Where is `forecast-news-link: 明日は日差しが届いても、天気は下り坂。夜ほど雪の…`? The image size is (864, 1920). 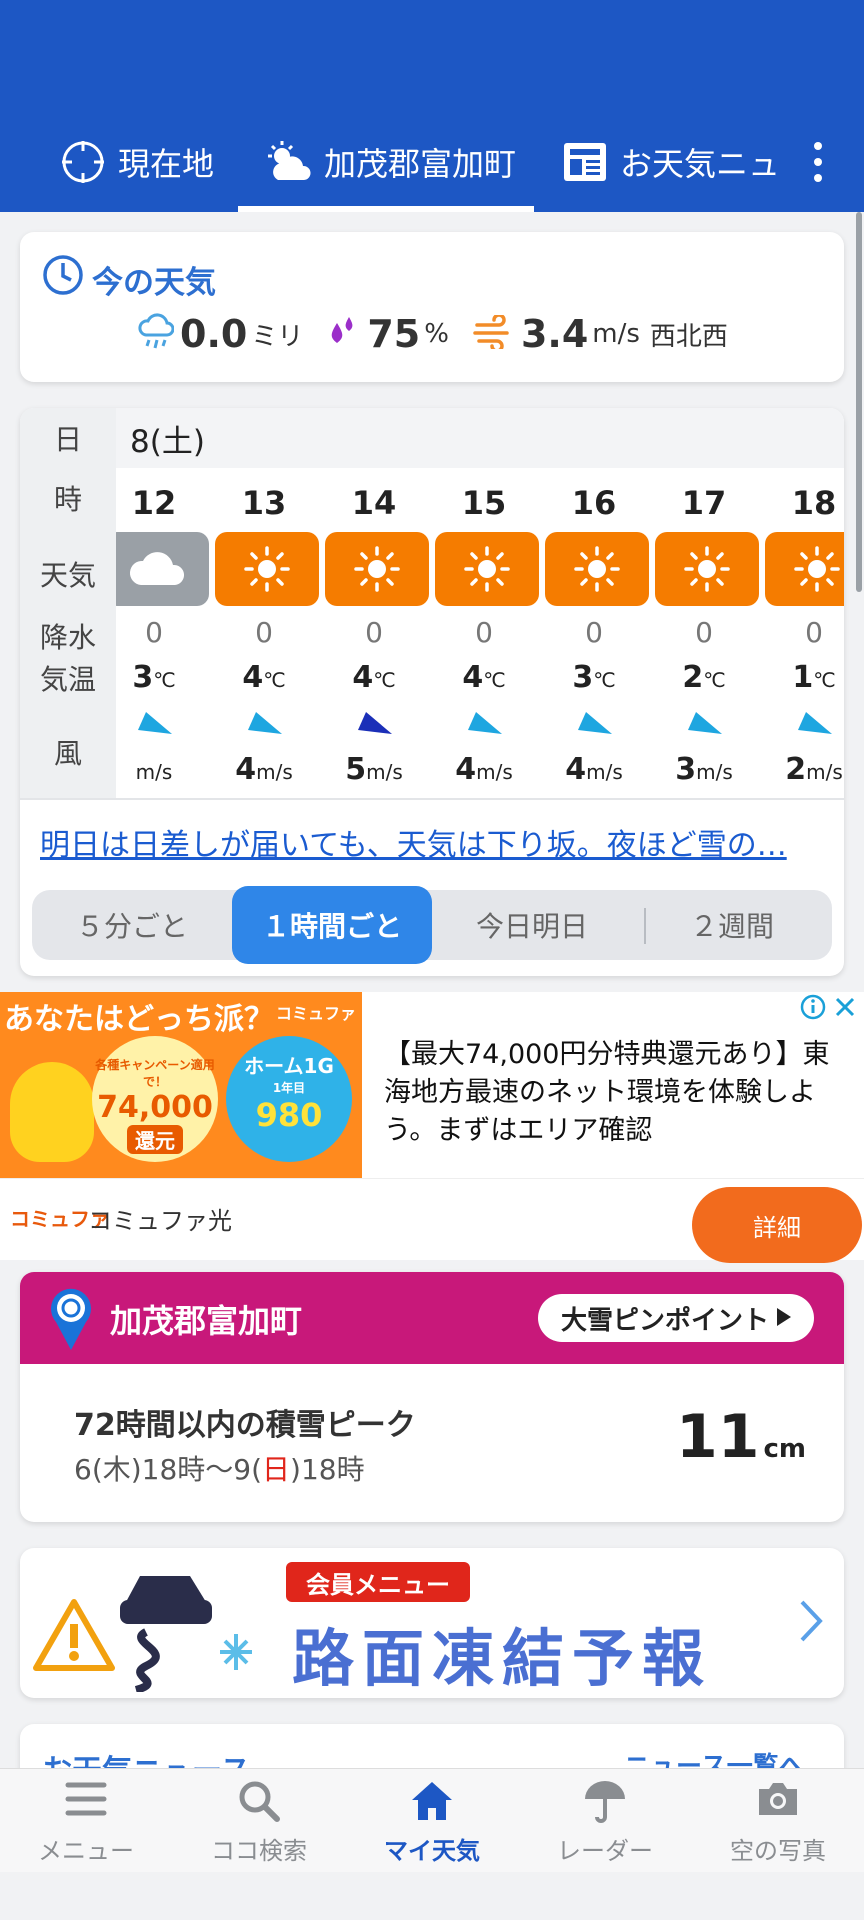
forecast-news-link: 明日は日差しが届いても、天気は下り坂。夜ほど雪の… is located at coordinates (413, 842).